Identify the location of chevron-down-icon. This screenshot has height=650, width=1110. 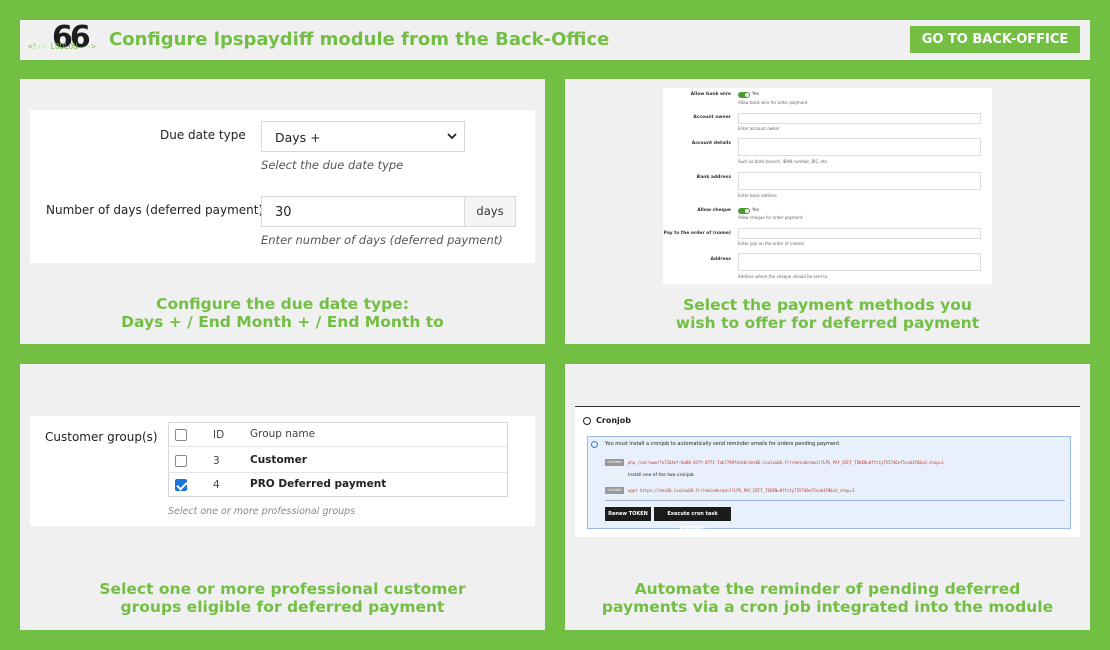
(452, 136).